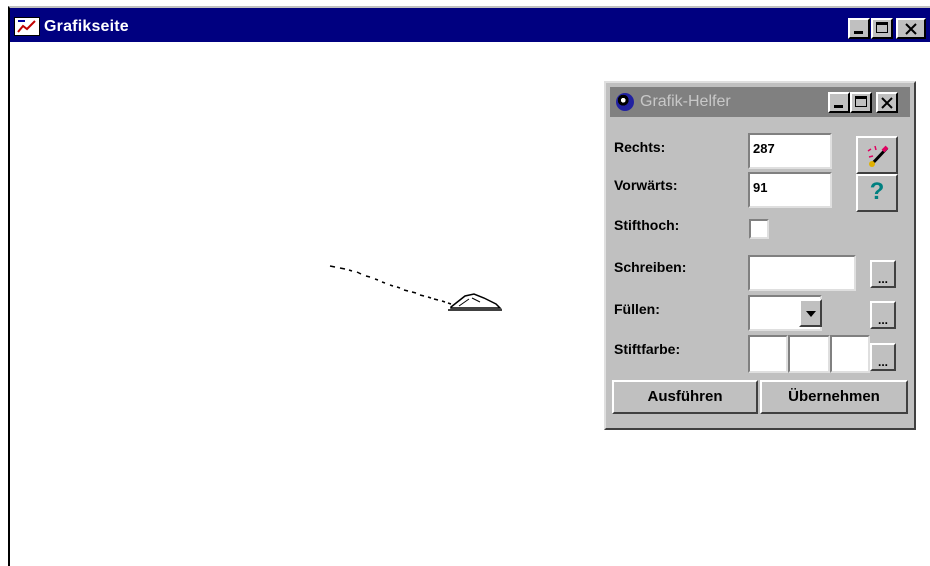  I want to click on fuellen-dropdown-button, so click(810, 313).